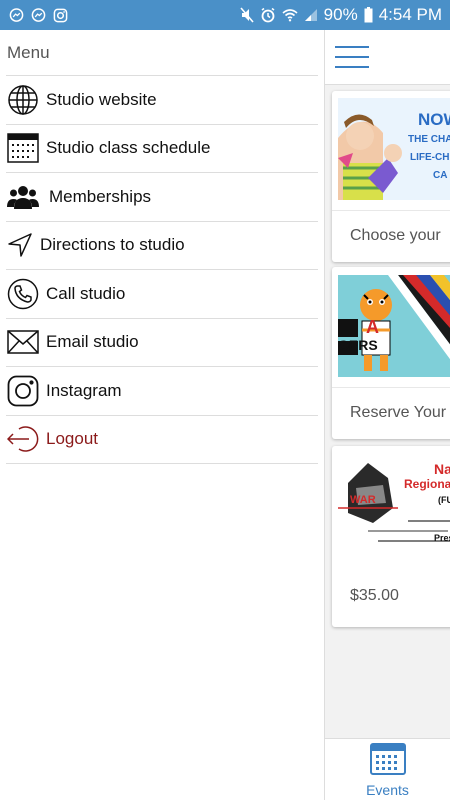 The height and width of the screenshot is (800, 450). Describe the element at coordinates (442, 469) in the screenshot. I see `image-text: Na` at that location.